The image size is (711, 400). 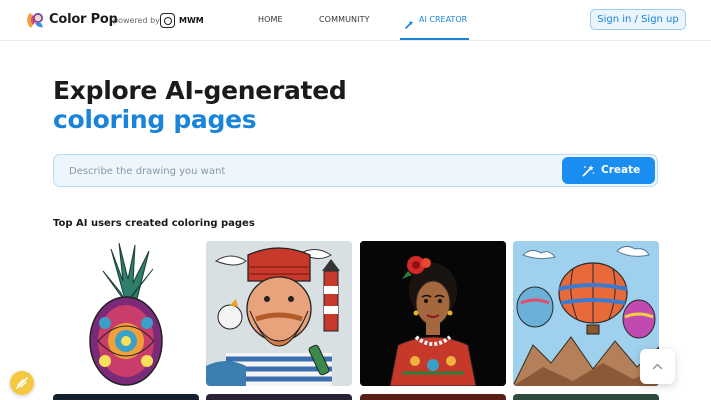 I want to click on create-button: Create, so click(x=608, y=170).